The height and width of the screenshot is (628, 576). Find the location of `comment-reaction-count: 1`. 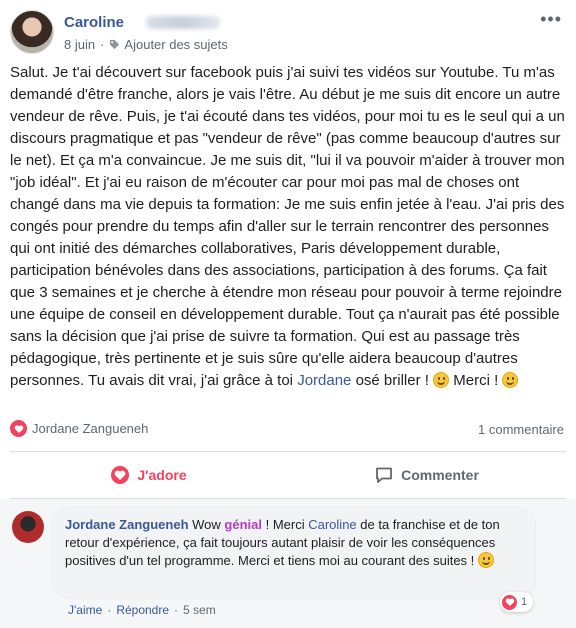

comment-reaction-count: 1 is located at coordinates (517, 602).